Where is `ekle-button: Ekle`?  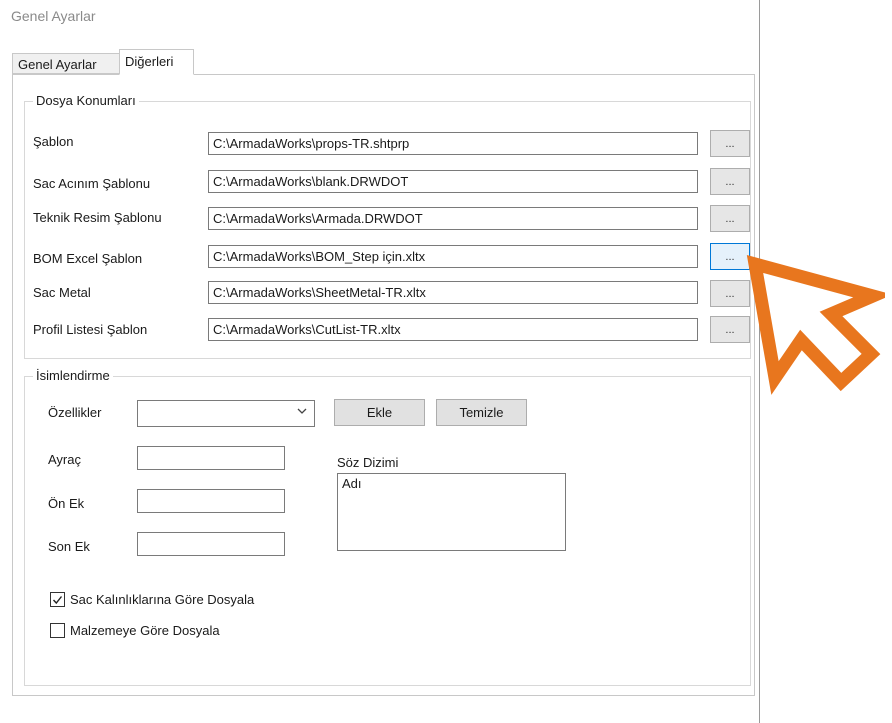
ekle-button: Ekle is located at coordinates (379, 412).